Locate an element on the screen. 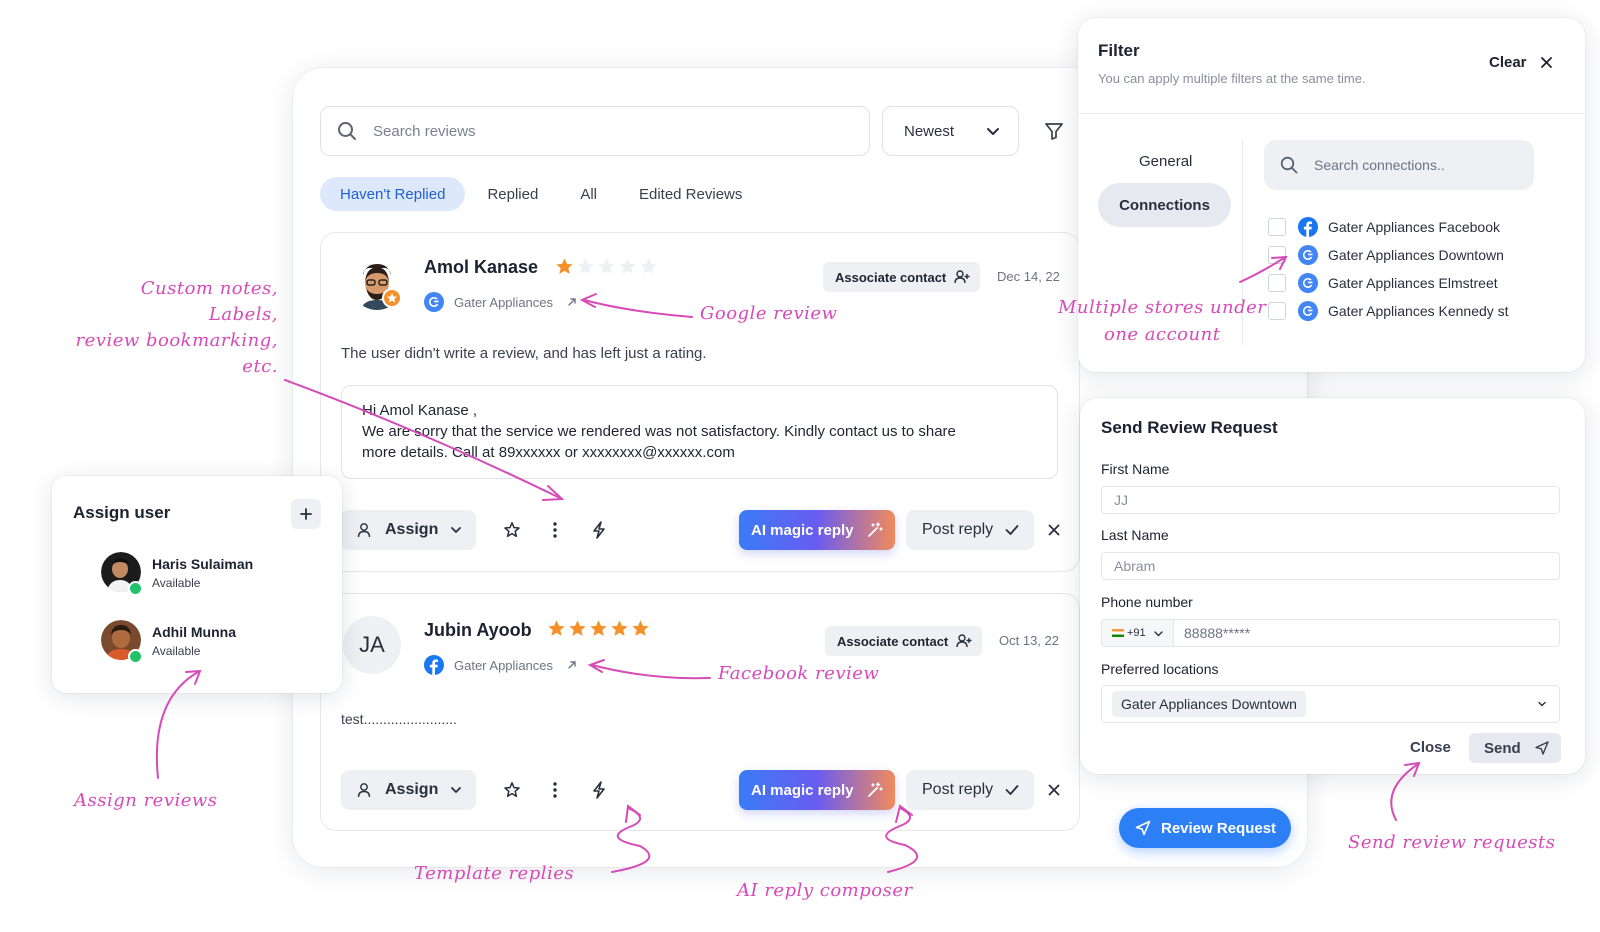 The width and height of the screenshot is (1600, 932). review-request-button: Review Request is located at coordinates (1205, 828).